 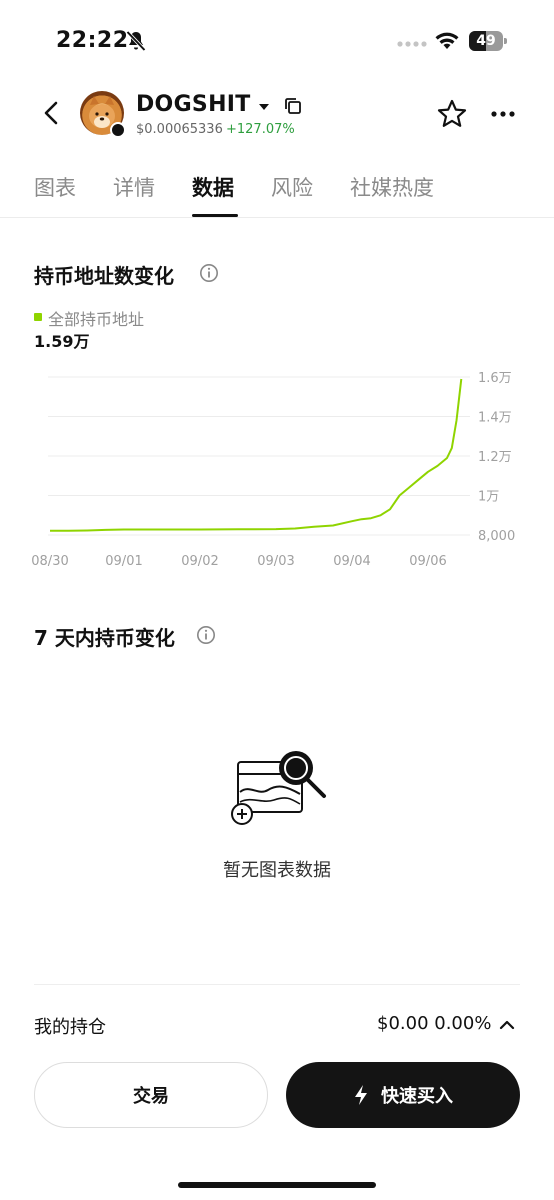 I want to click on status-bar: 22:22 49, so click(x=277, y=40).